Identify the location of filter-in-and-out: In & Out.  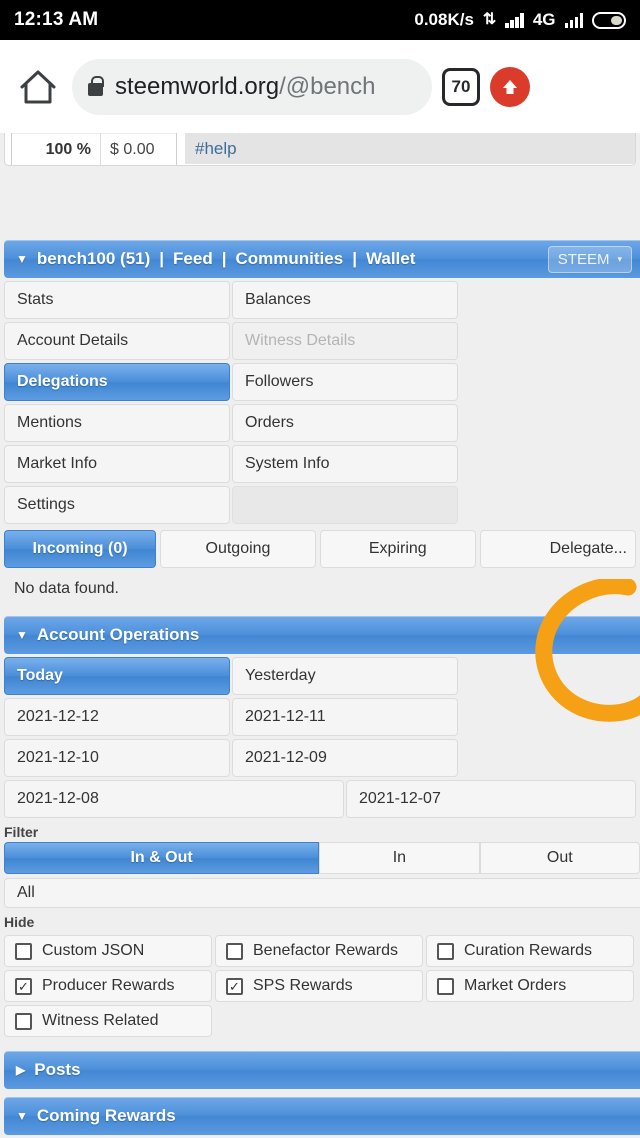
(162, 858).